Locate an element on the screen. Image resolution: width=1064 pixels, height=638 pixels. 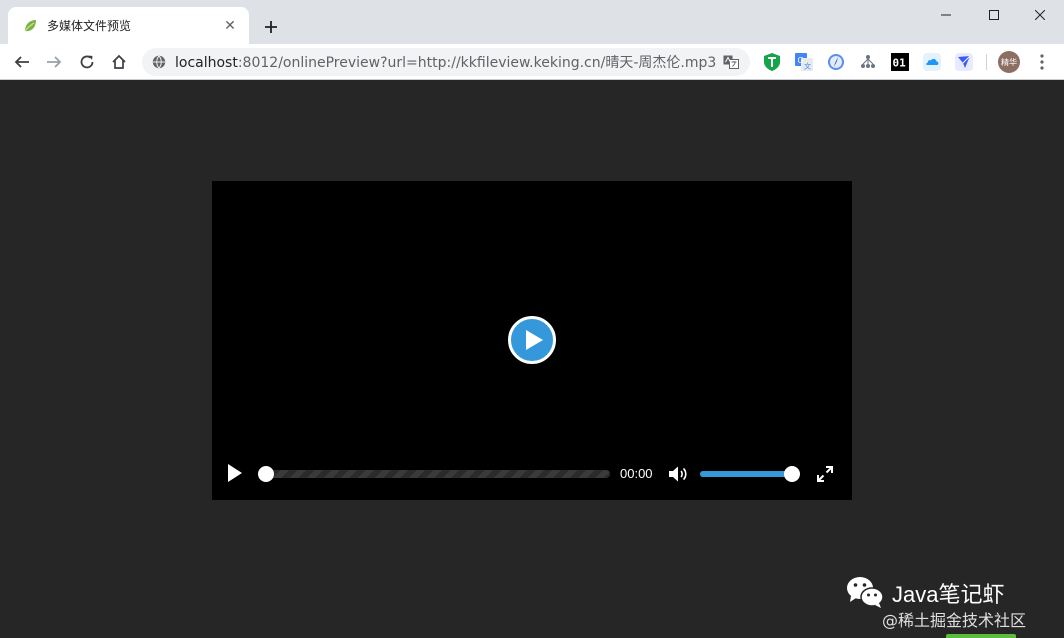
network-icon is located at coordinates (868, 61).